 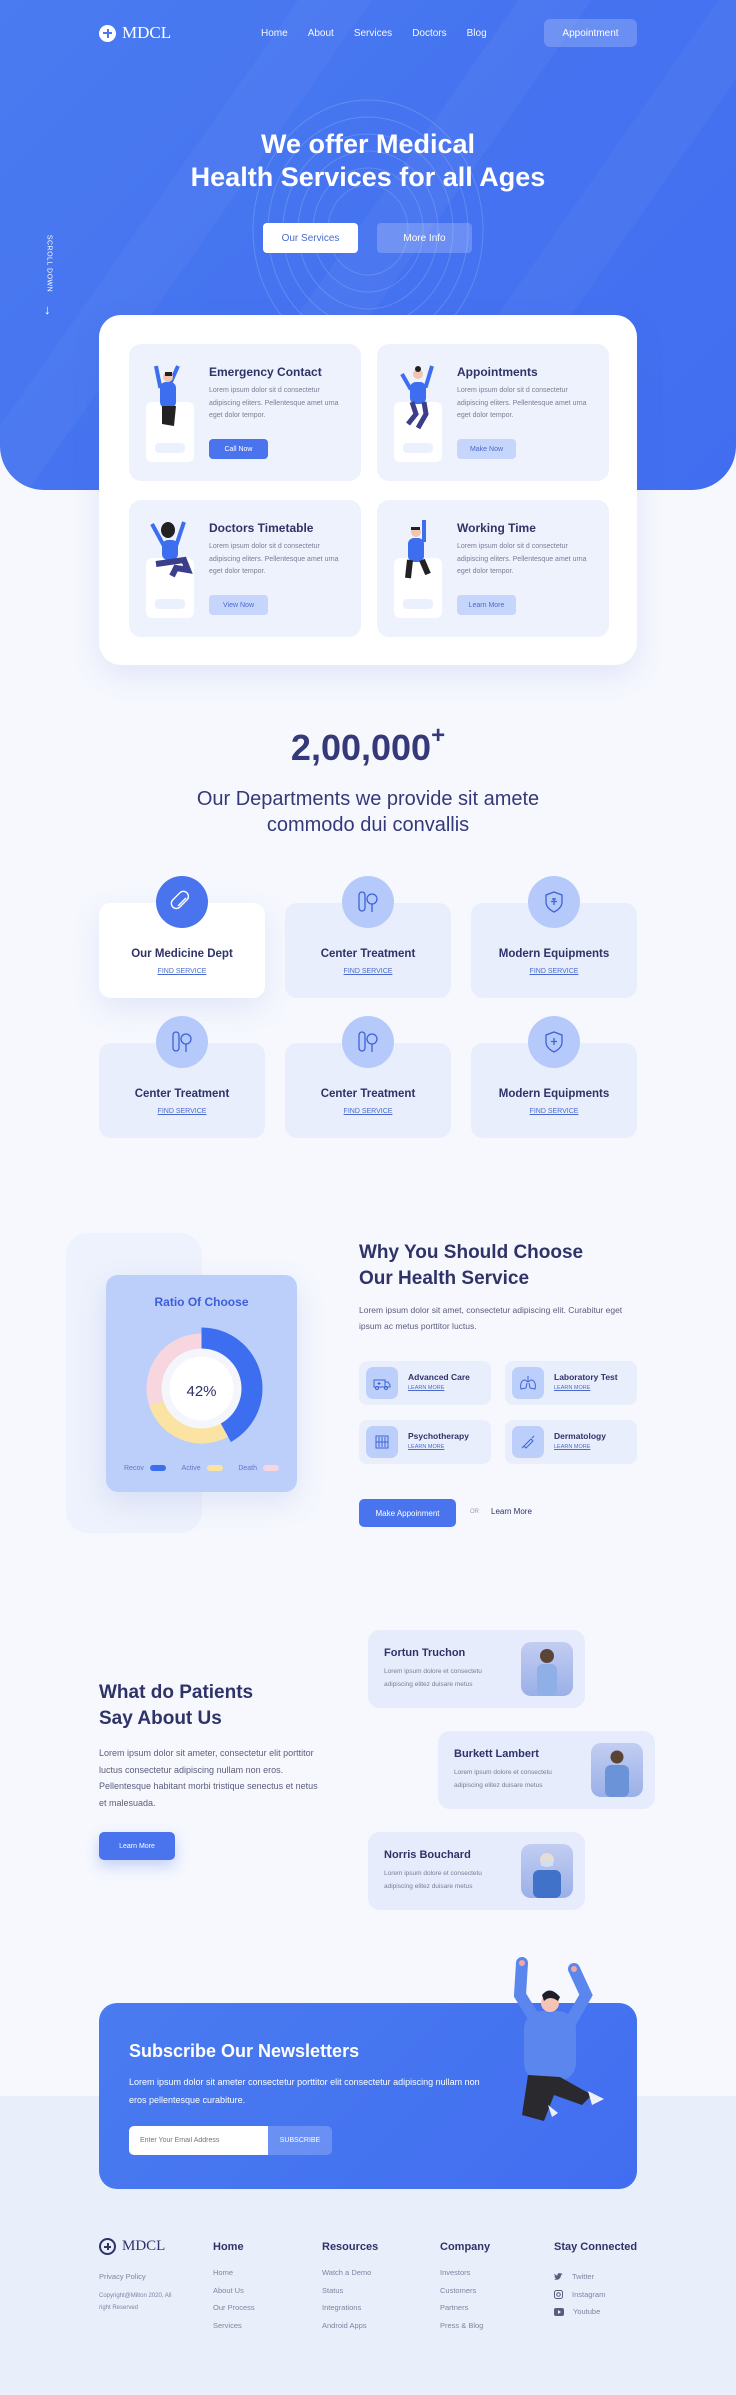 I want to click on footer-link: Press & Blog, so click(x=465, y=2330).